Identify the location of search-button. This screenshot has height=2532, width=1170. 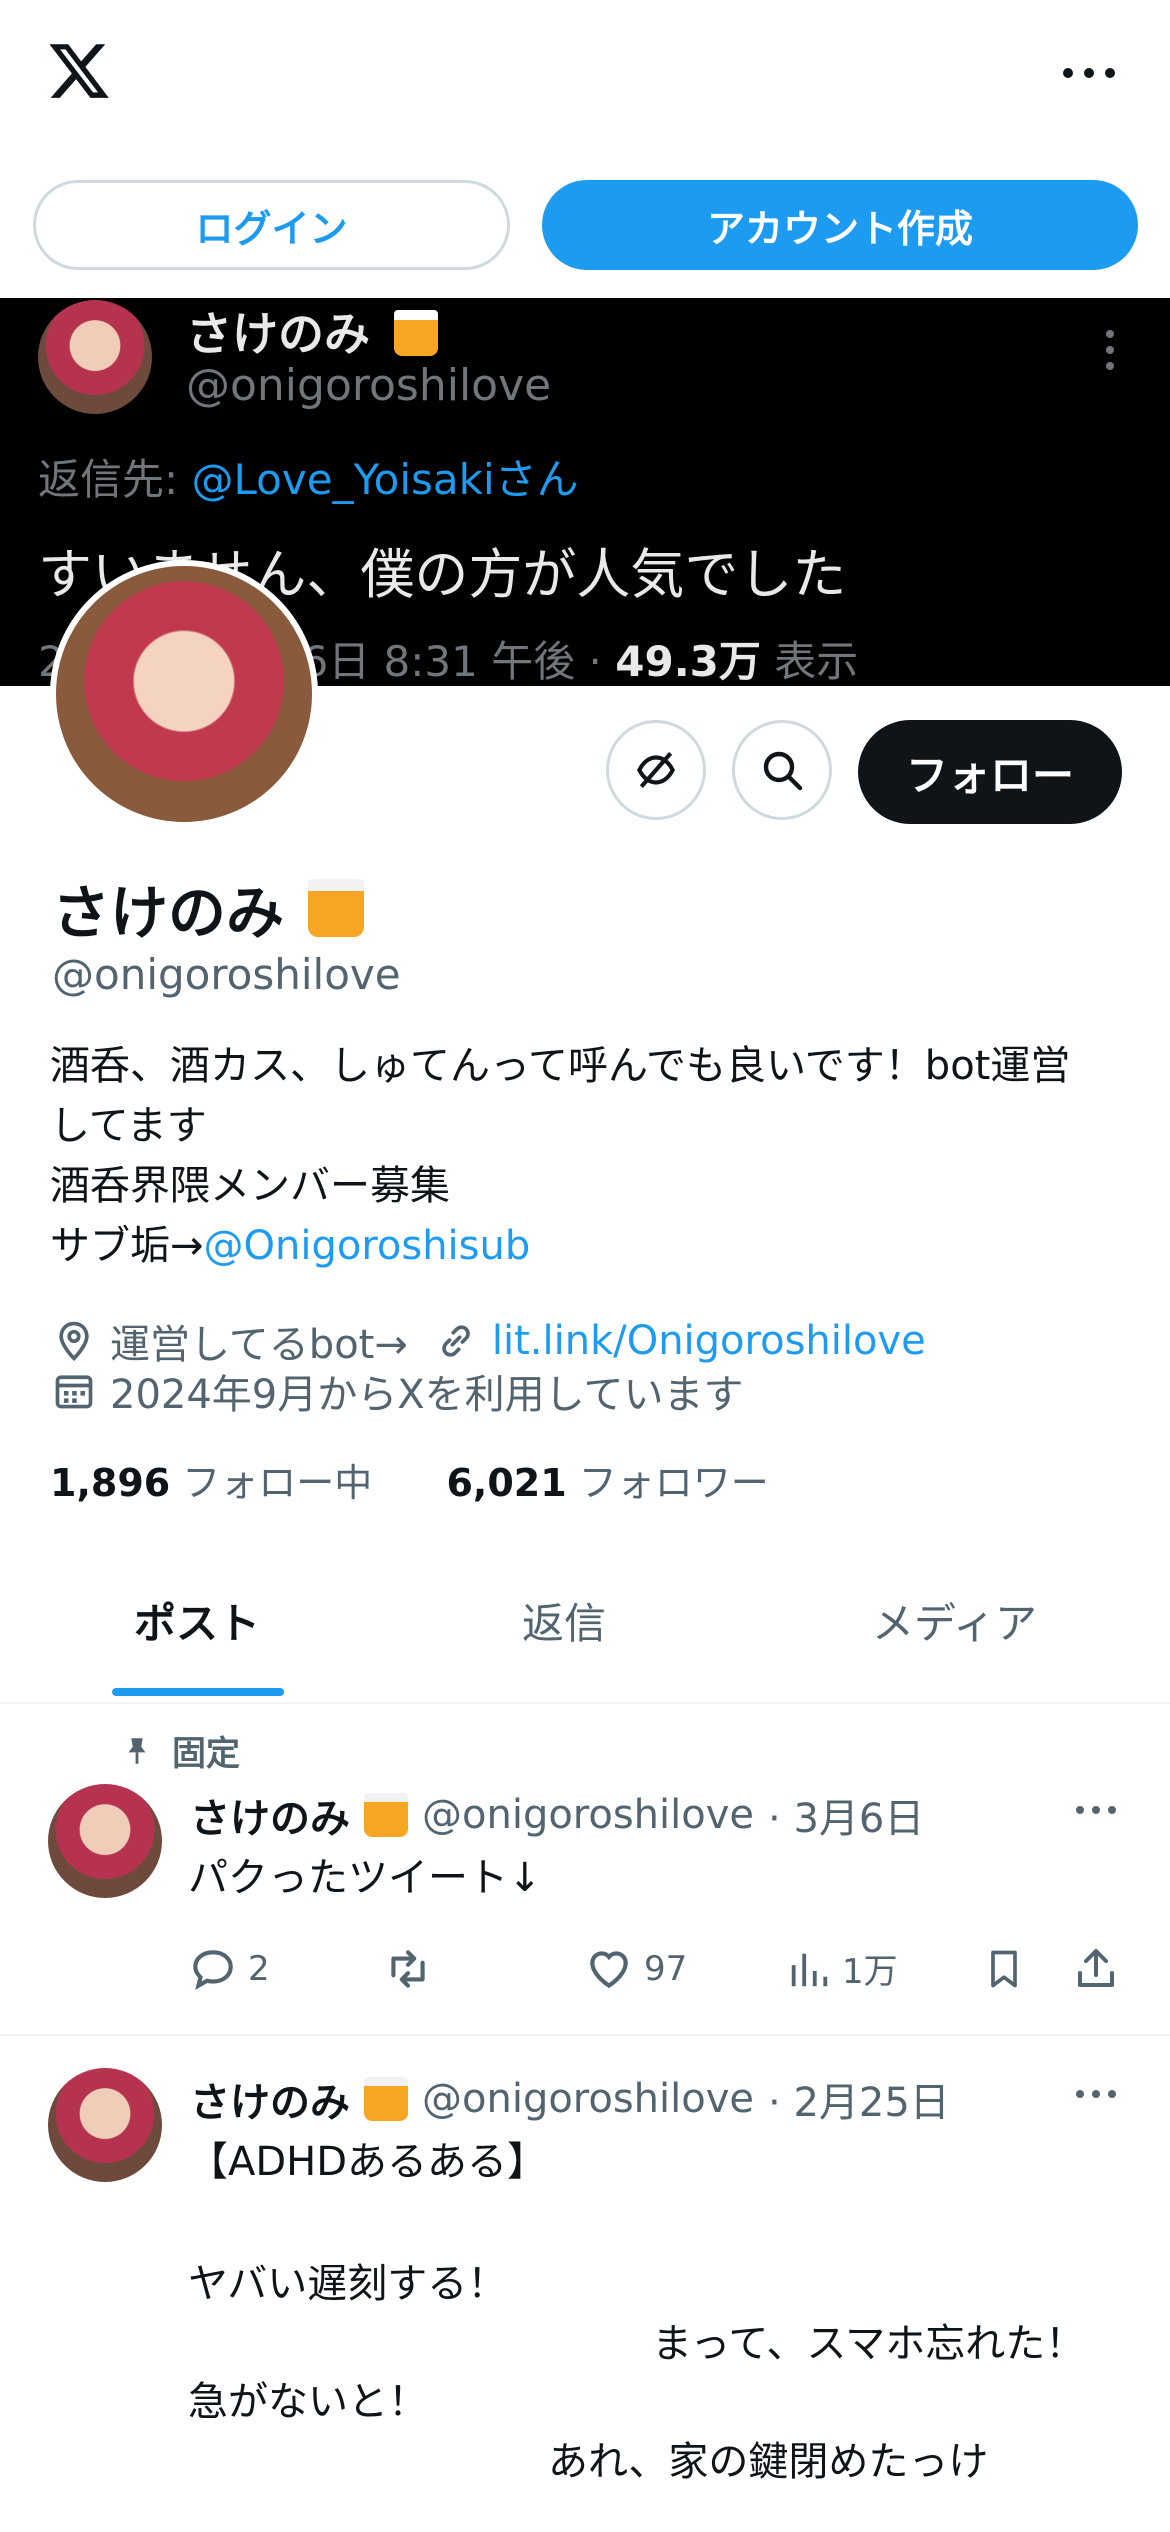
(782, 770).